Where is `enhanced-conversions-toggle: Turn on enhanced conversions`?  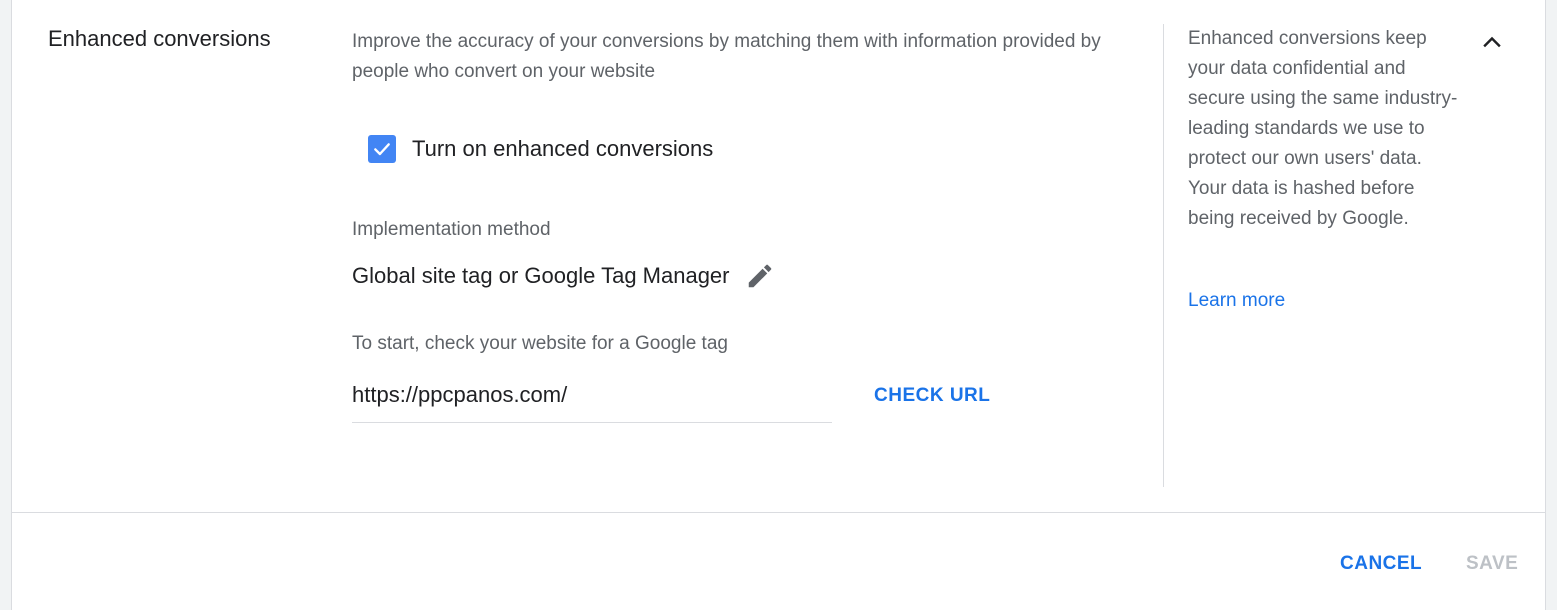
enhanced-conversions-toggle: Turn on enhanced conversions is located at coordinates (540, 149).